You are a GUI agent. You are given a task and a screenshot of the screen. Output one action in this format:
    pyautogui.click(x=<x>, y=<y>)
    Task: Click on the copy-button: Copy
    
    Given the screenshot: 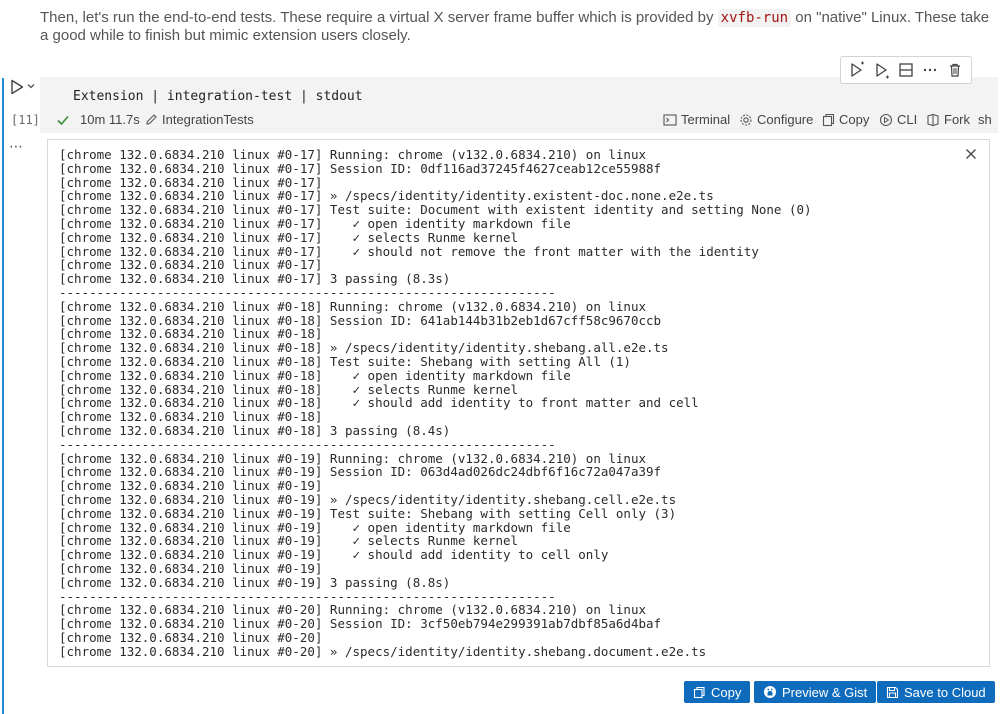 What is the action you would take?
    pyautogui.click(x=717, y=692)
    